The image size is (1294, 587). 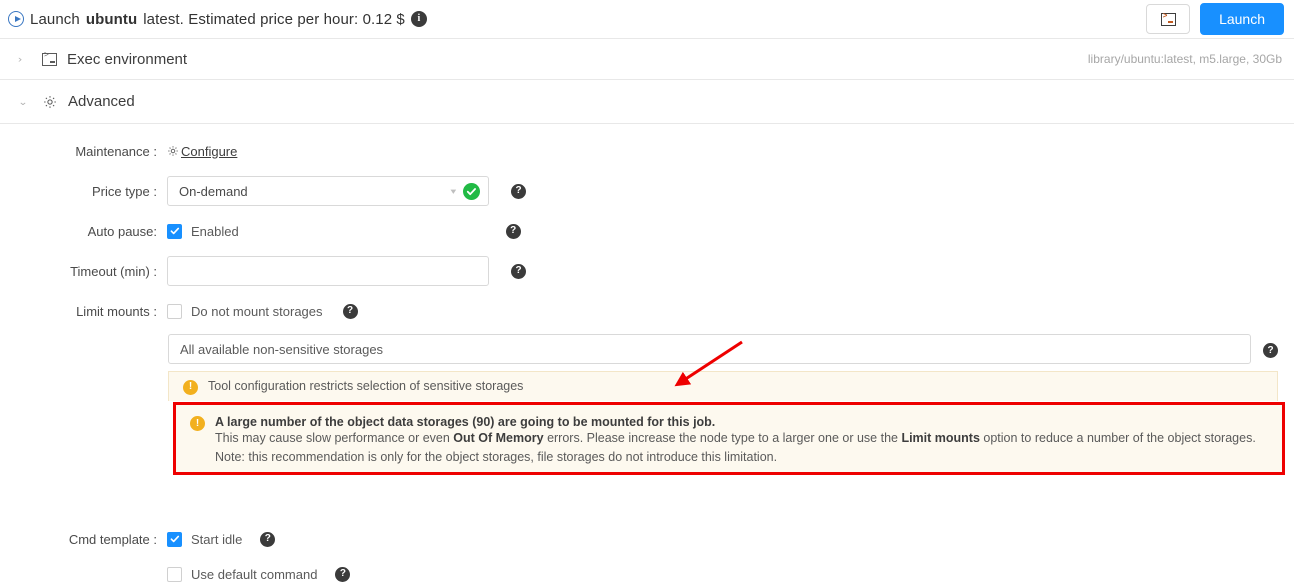 I want to click on auto-pause-help-icon: ?, so click(x=513, y=231).